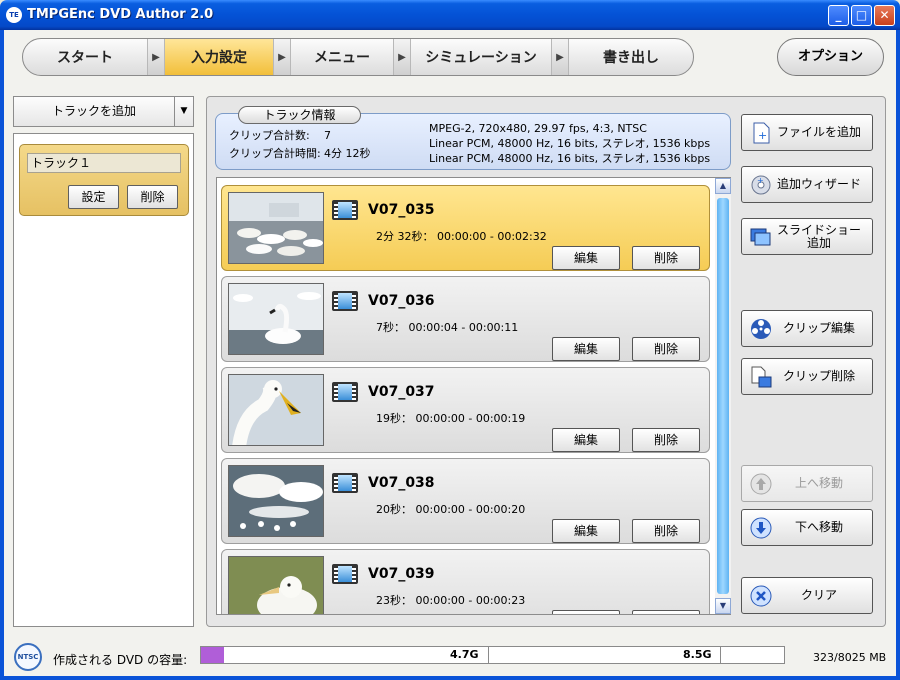  What do you see at coordinates (327, 135) in the screenshot?
I see `clip-count-value: 7` at bounding box center [327, 135].